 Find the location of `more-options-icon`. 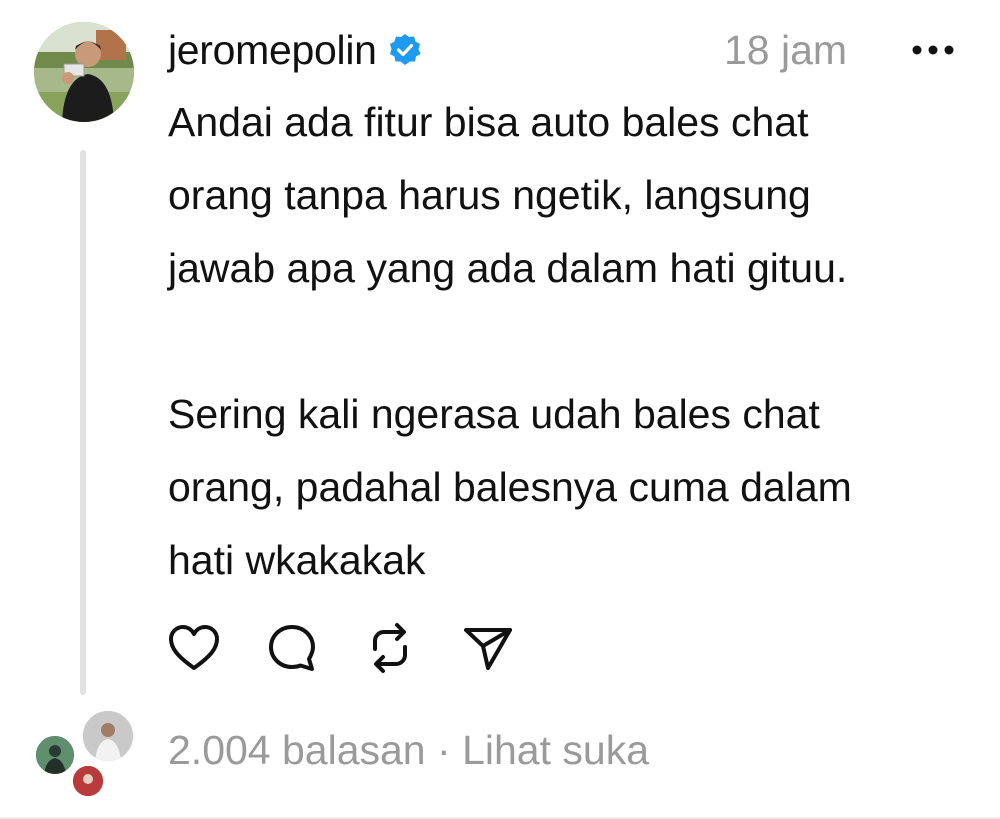

more-options-icon is located at coordinates (933, 50).